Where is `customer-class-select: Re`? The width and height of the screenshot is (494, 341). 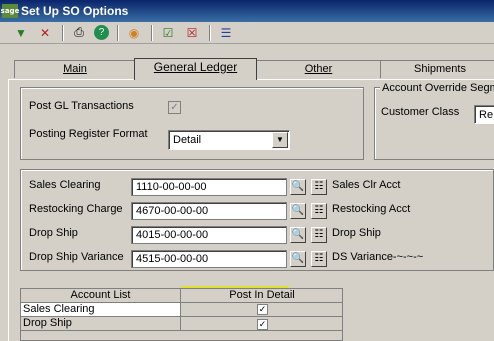 customer-class-select: Re is located at coordinates (484, 114).